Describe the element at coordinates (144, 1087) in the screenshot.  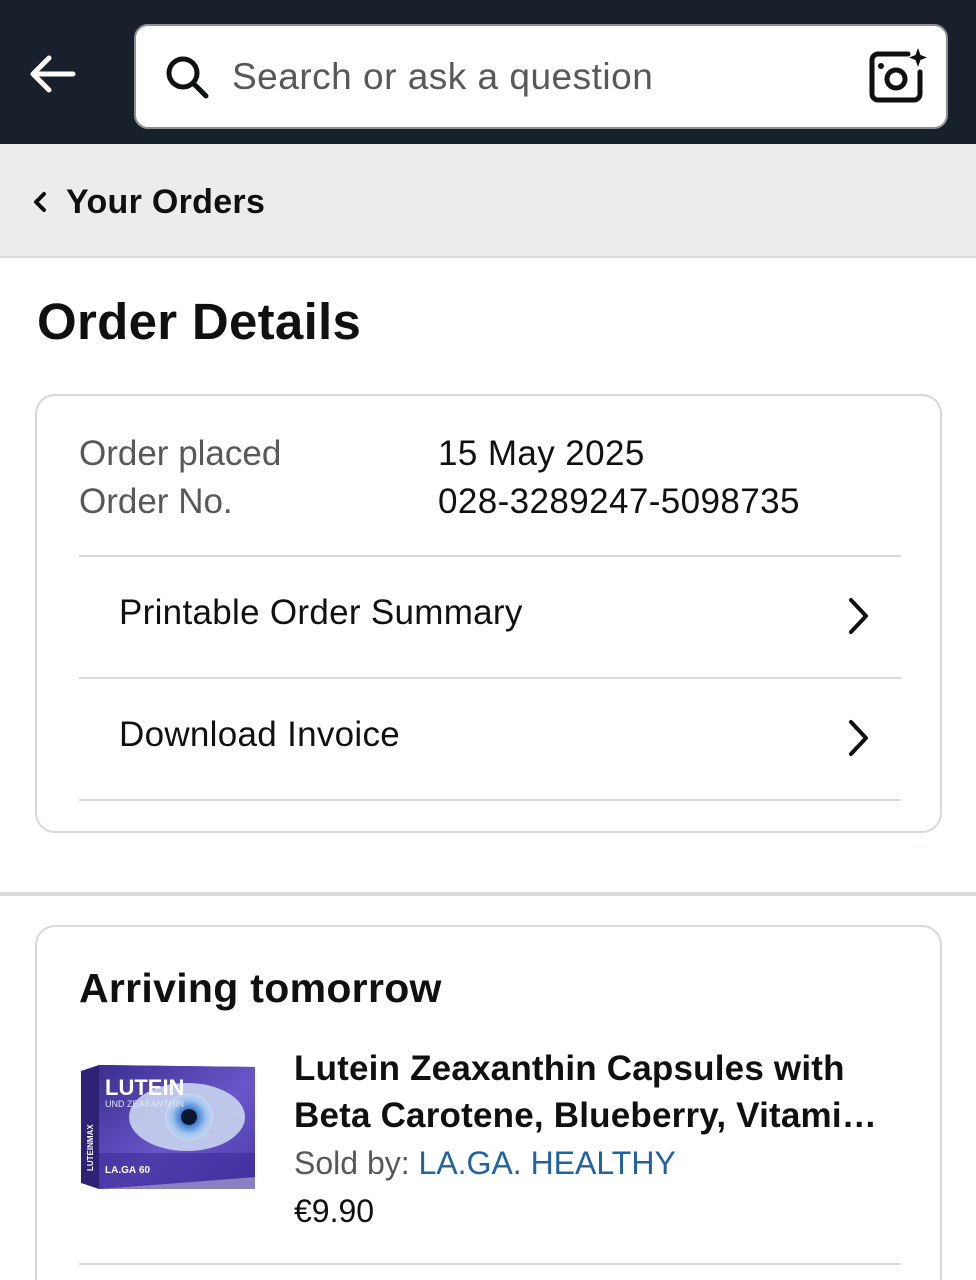
I see `product-brand-text: LUTEIN` at that location.